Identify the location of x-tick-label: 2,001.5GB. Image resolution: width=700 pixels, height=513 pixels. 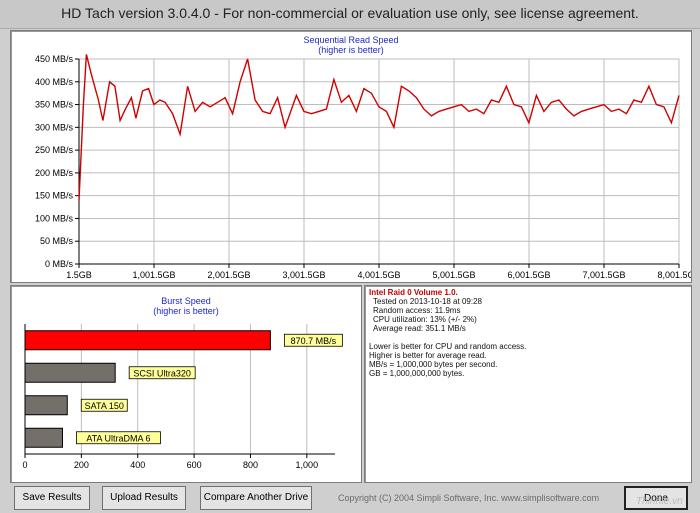
(228, 275).